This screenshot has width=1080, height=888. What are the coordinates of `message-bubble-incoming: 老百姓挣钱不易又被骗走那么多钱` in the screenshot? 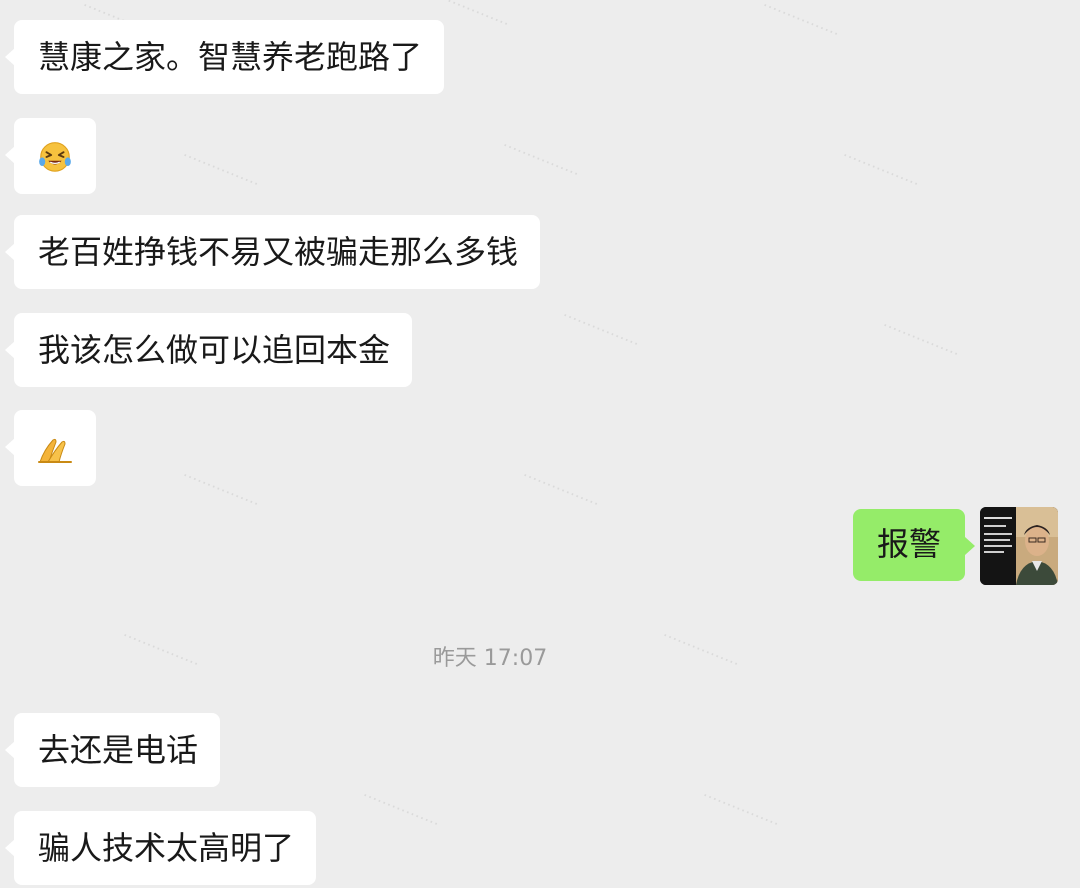 It's located at (272, 252).